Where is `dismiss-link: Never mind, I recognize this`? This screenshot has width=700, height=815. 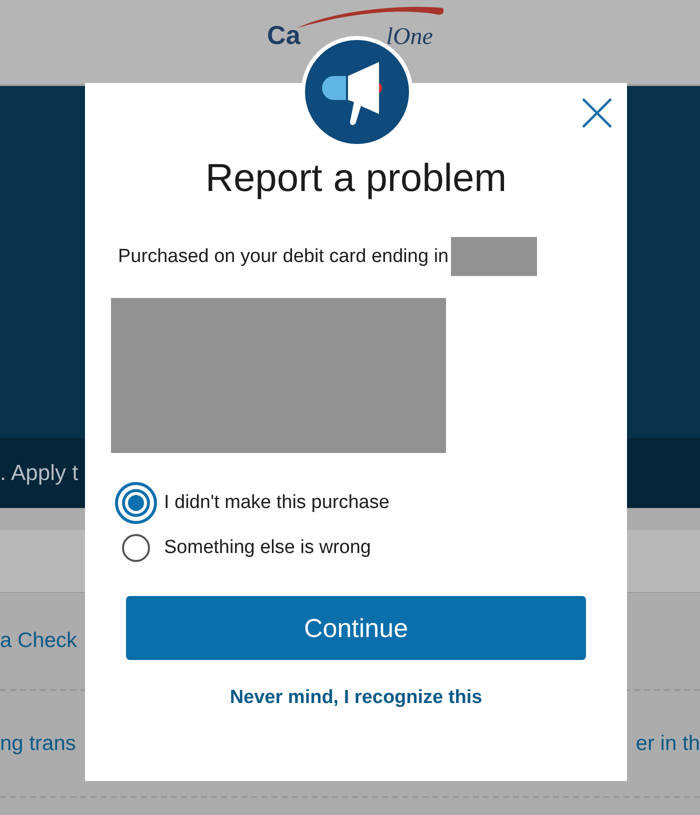
dismiss-link: Never mind, I recognize this is located at coordinates (356, 698).